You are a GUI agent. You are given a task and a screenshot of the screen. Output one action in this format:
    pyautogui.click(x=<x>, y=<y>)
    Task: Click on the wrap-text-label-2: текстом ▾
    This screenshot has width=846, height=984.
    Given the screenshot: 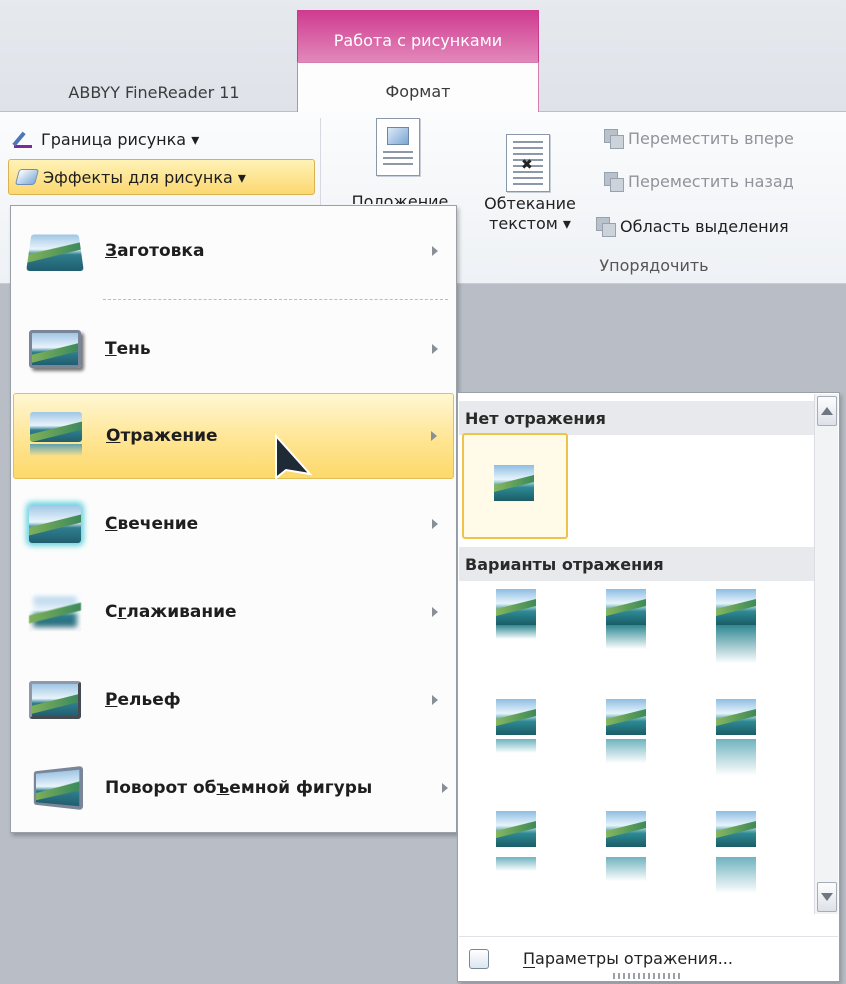 What is the action you would take?
    pyautogui.click(x=530, y=223)
    